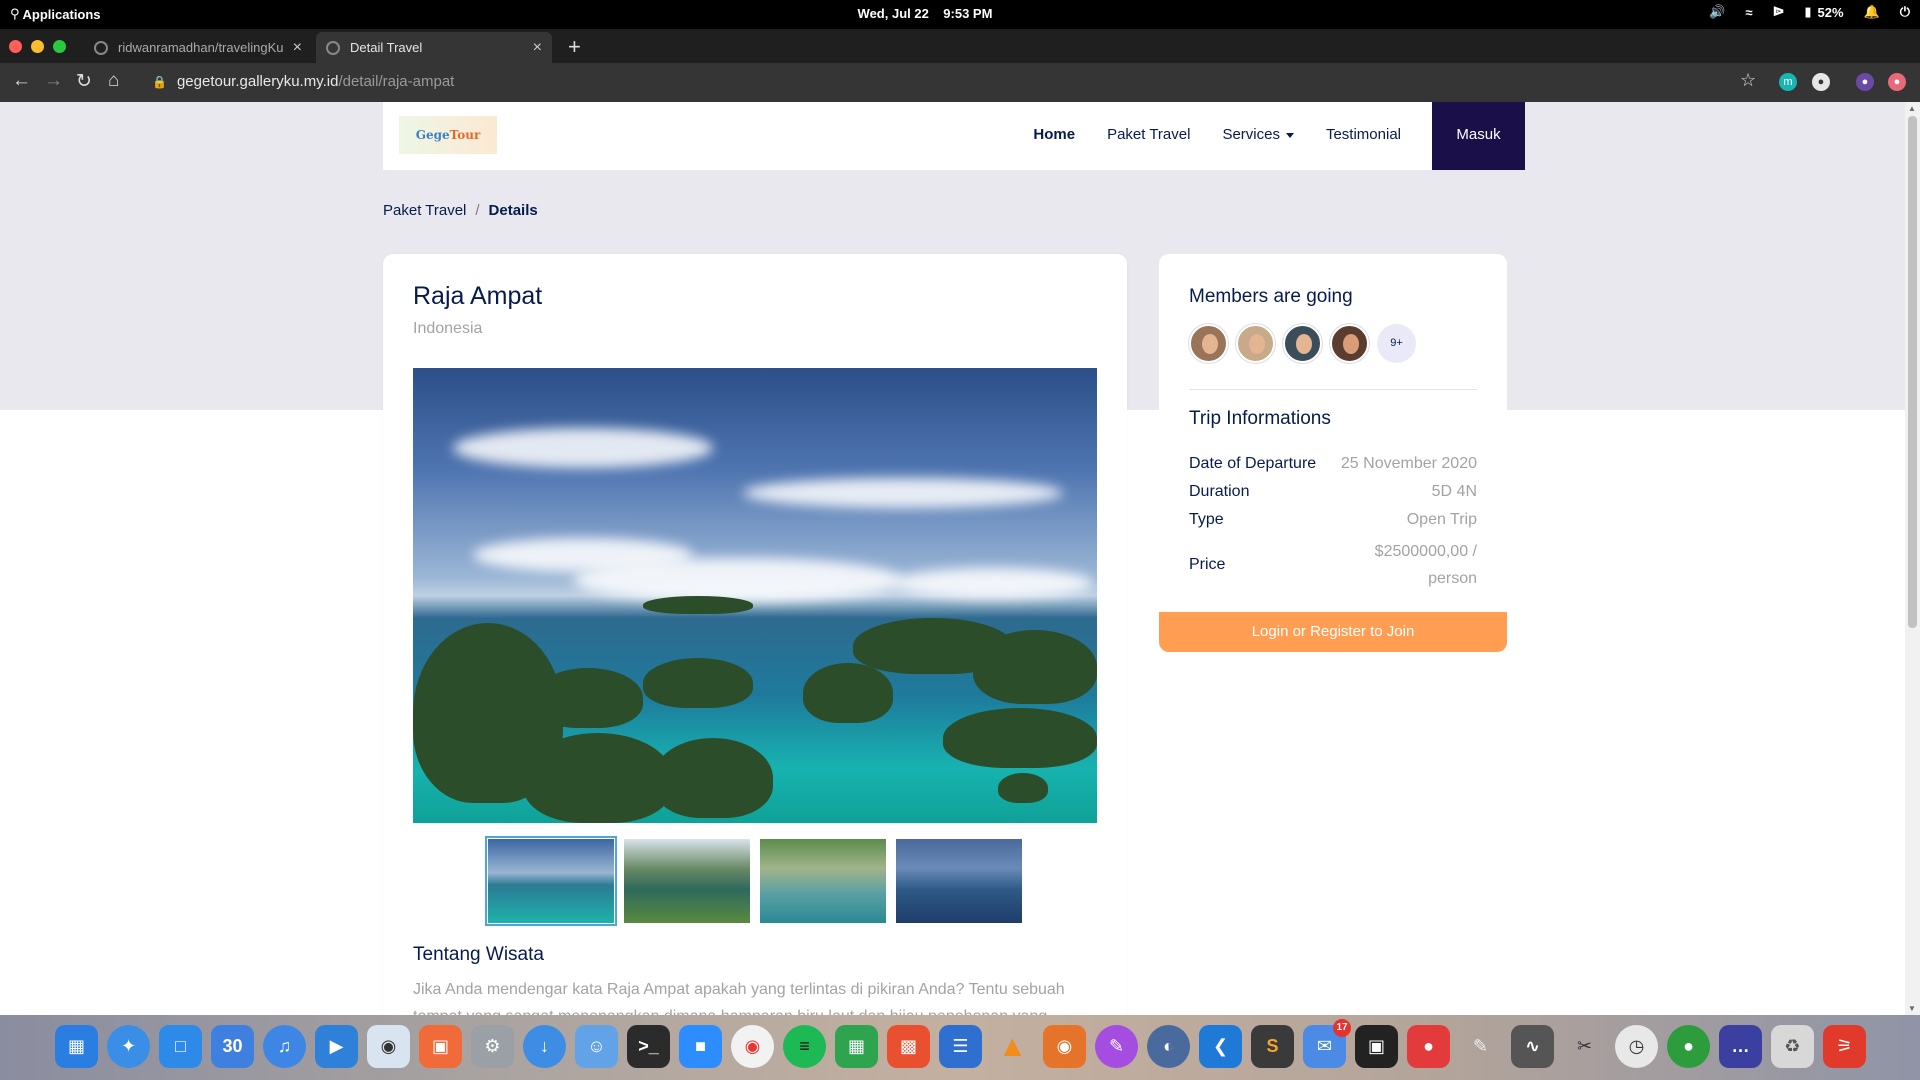 This screenshot has width=1920, height=1080. Describe the element at coordinates (1258, 134) in the screenshot. I see `nav-services: Services` at that location.